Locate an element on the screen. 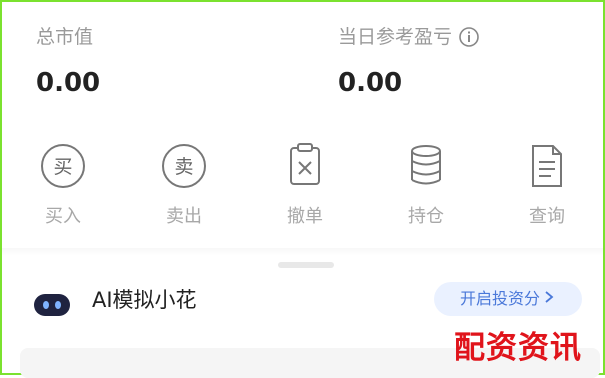 The height and width of the screenshot is (378, 605). watermark-text: 配资资讯 is located at coordinates (518, 348).